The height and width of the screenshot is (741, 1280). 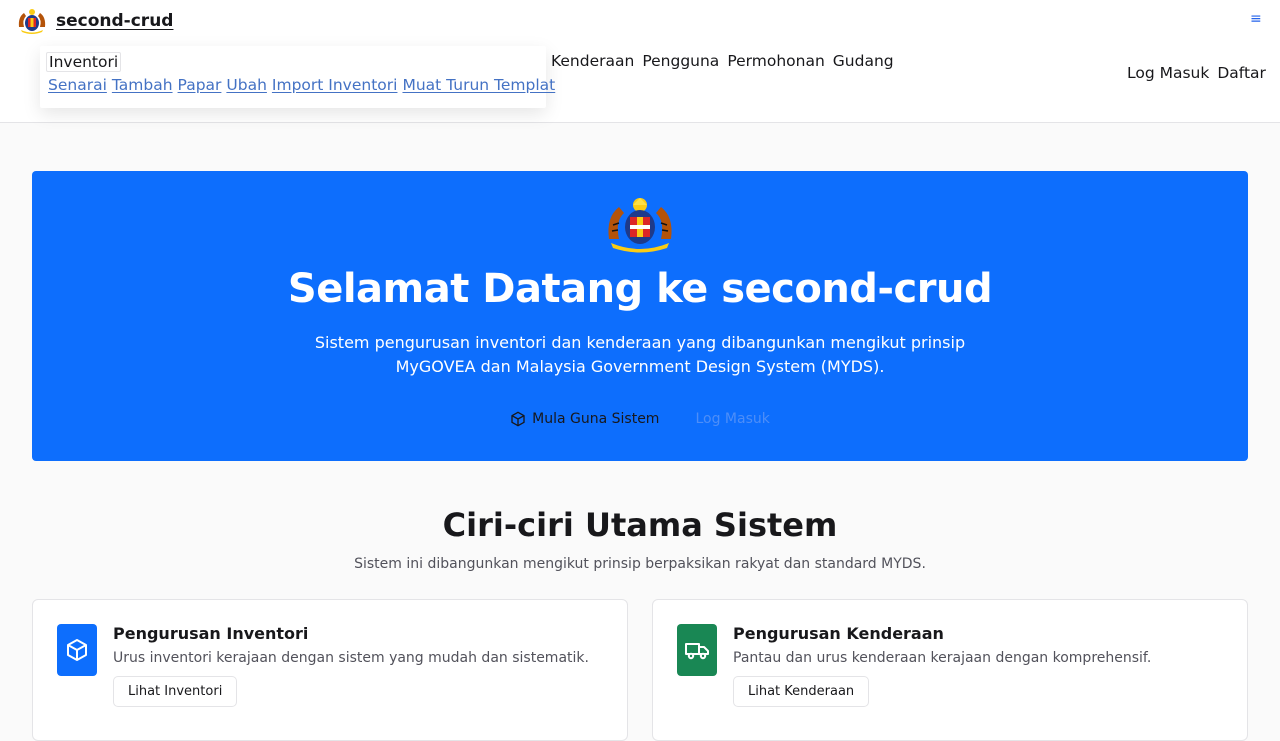 What do you see at coordinates (478, 85) in the screenshot?
I see `submenu-muat-turun-templat-link: Muat Turun Templat` at bounding box center [478, 85].